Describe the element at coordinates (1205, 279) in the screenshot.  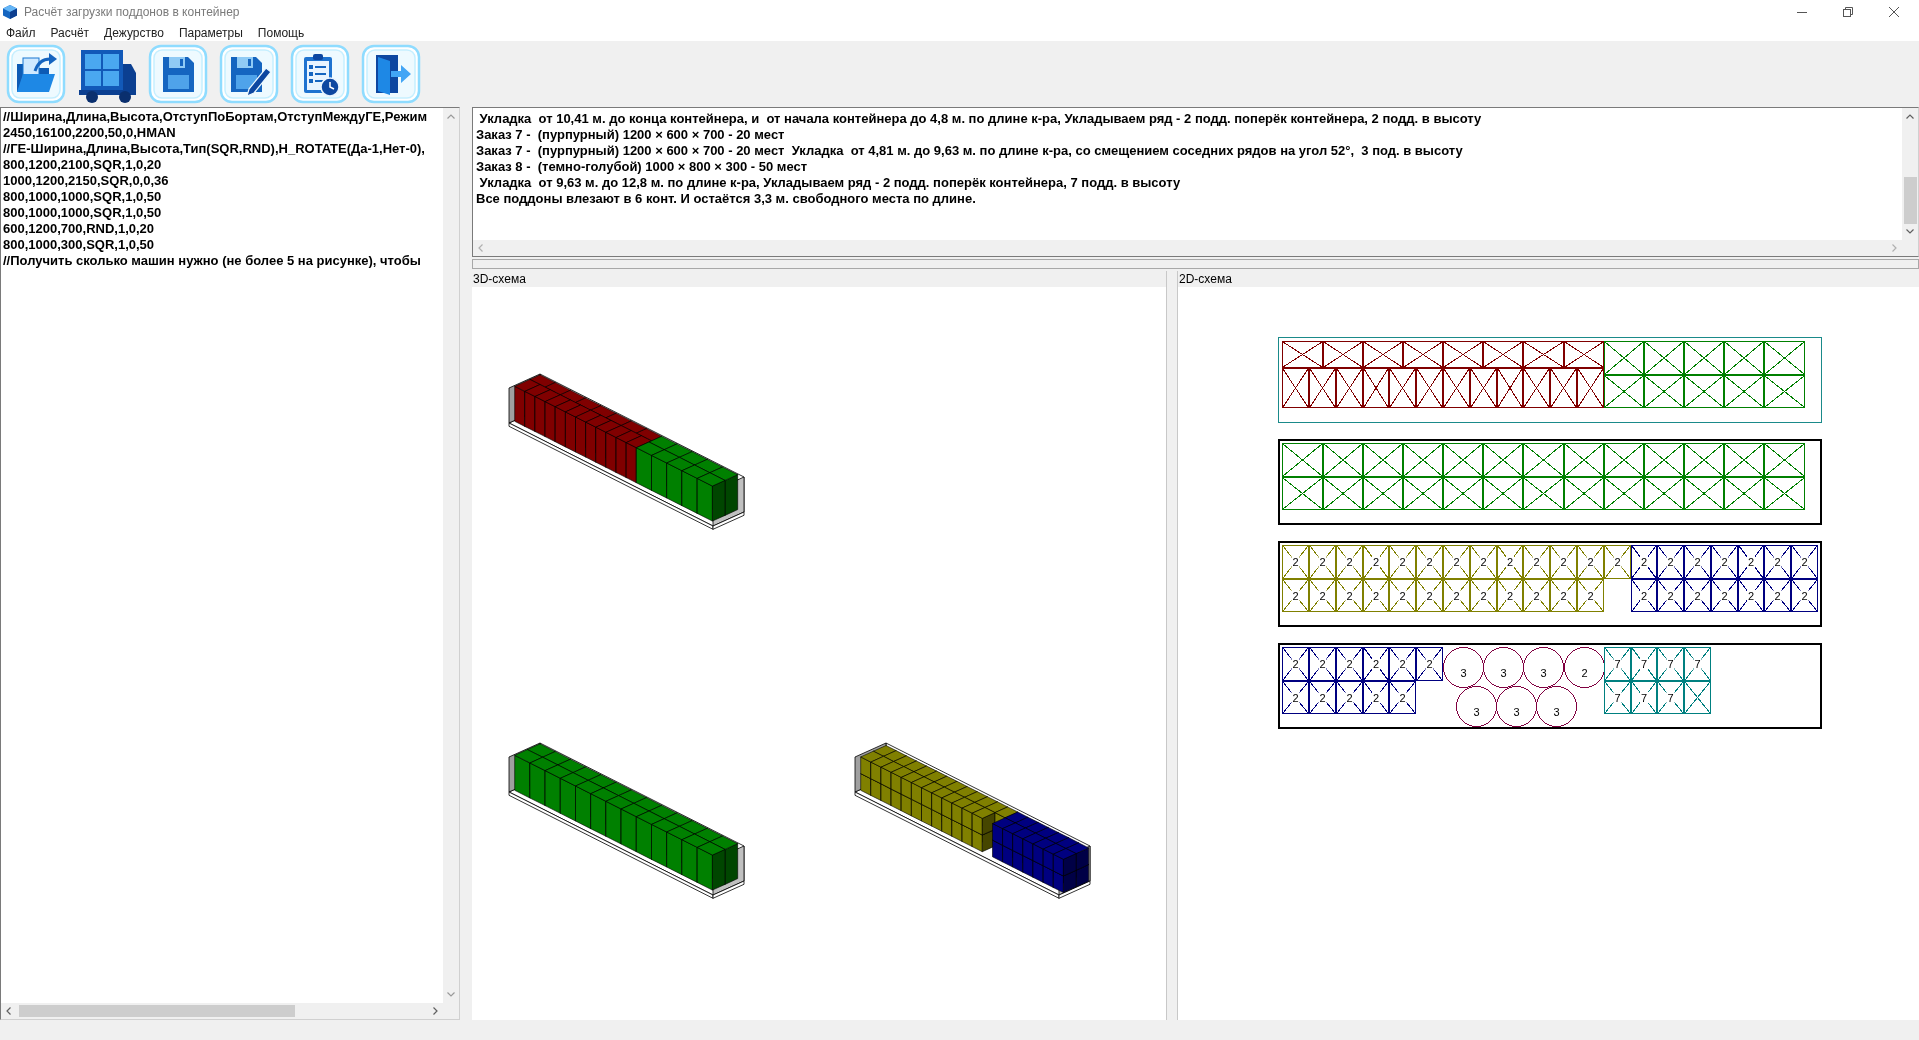
I see `panel-title: 2D-схема` at that location.